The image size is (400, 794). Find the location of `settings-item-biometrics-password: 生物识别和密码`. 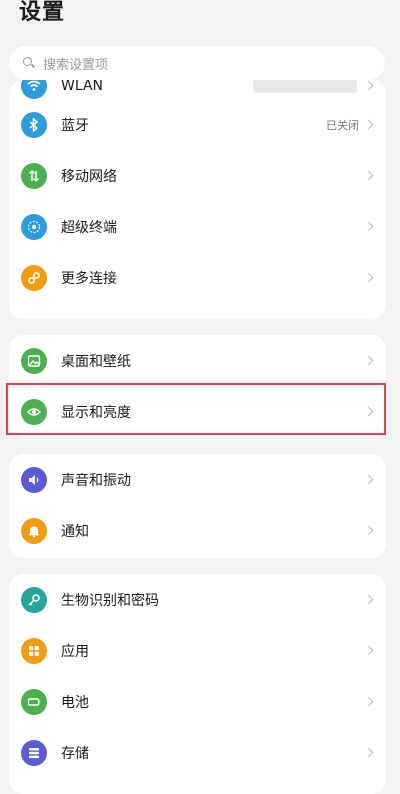

settings-item-biometrics-password: 生物识别和密码 is located at coordinates (197, 599).